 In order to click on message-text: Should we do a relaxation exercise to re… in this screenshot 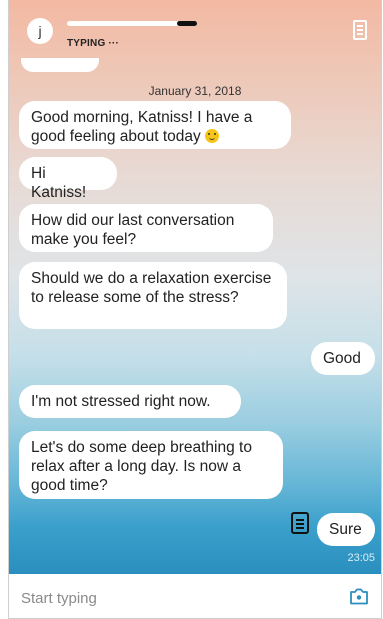, I will do `click(151, 288)`.